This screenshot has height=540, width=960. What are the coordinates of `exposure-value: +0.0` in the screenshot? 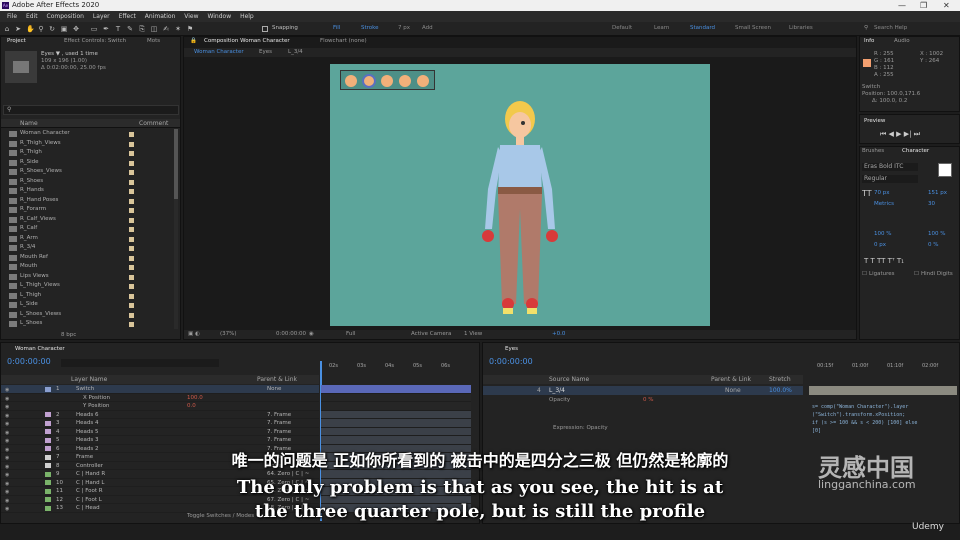 It's located at (558, 334).